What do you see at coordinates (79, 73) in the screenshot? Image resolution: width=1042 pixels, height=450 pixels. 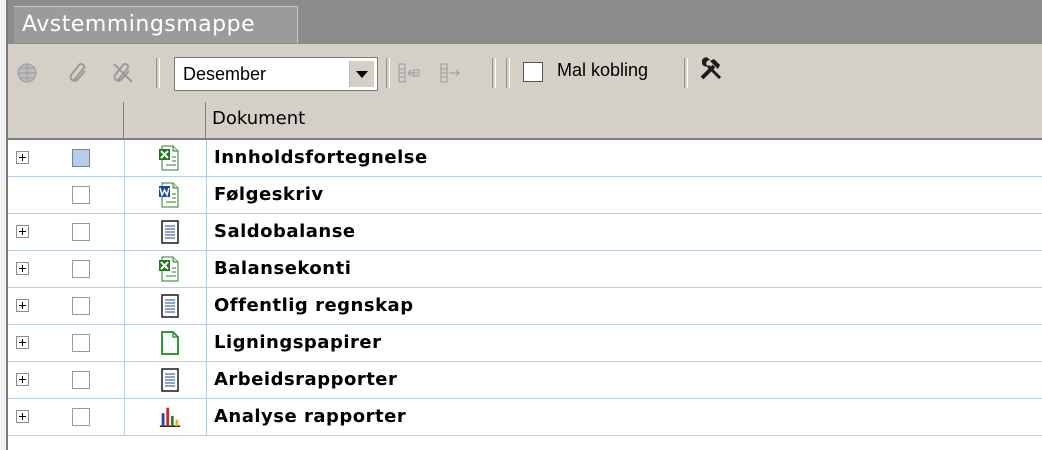 I see `attach-icon` at bounding box center [79, 73].